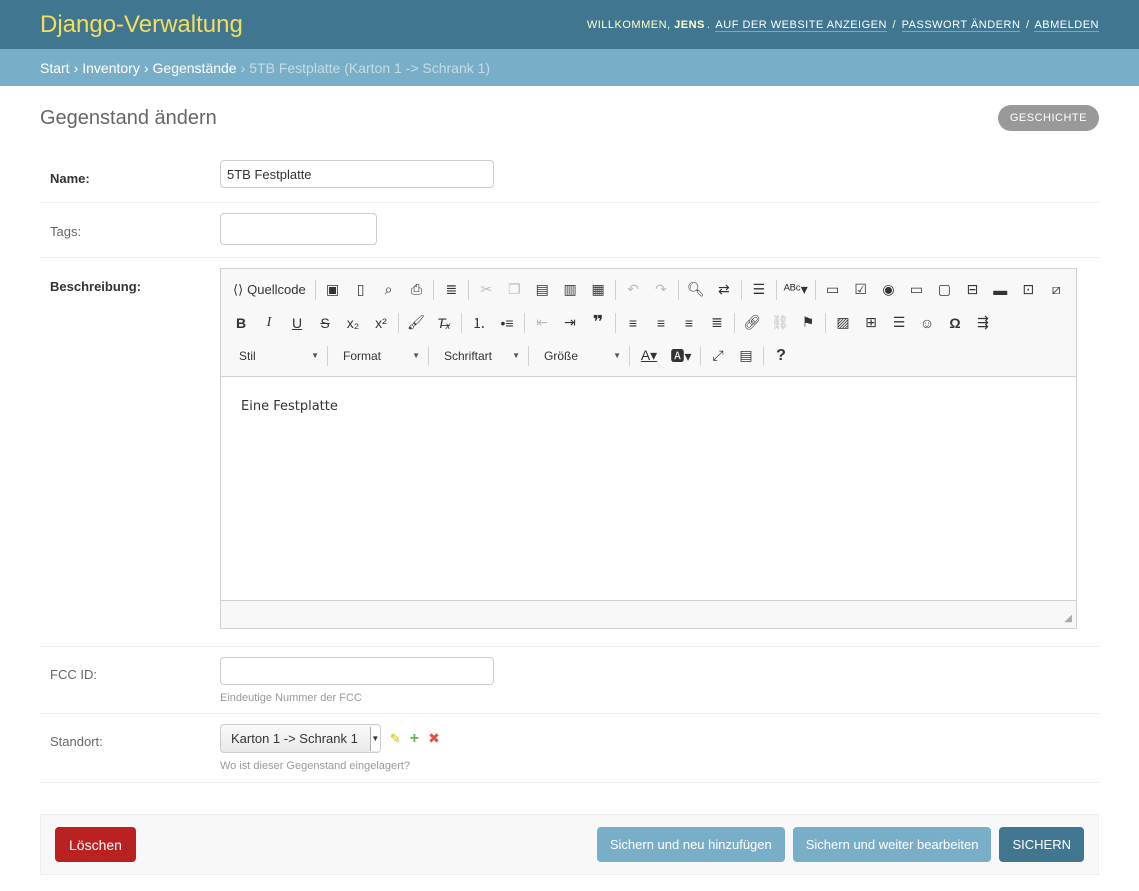 This screenshot has height=891, width=1139. What do you see at coordinates (76, 741) in the screenshot?
I see `location-label: Standort:` at bounding box center [76, 741].